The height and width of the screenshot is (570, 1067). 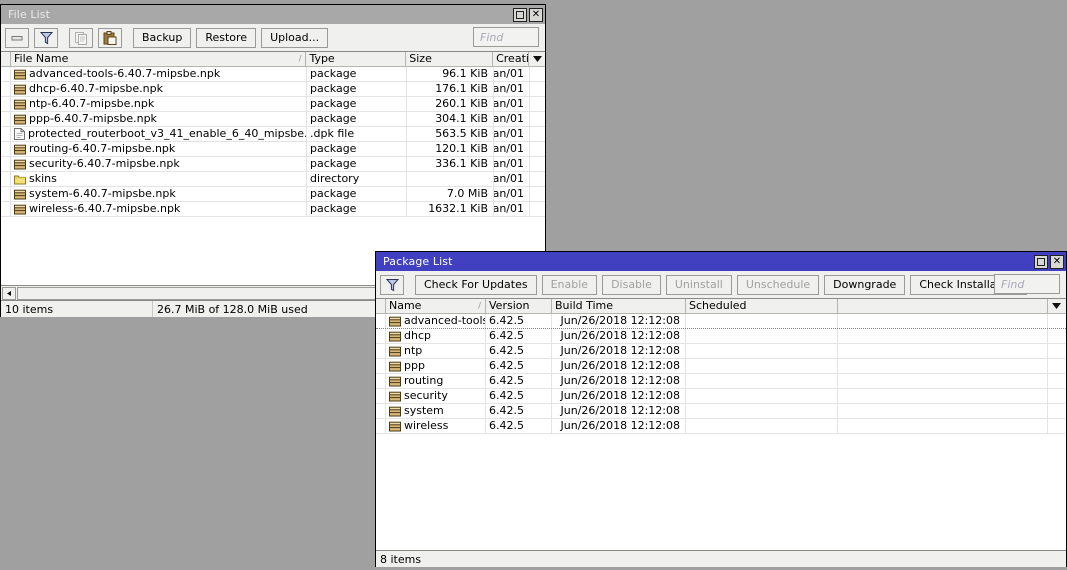 I want to click on disable-button: Disable, so click(x=631, y=284).